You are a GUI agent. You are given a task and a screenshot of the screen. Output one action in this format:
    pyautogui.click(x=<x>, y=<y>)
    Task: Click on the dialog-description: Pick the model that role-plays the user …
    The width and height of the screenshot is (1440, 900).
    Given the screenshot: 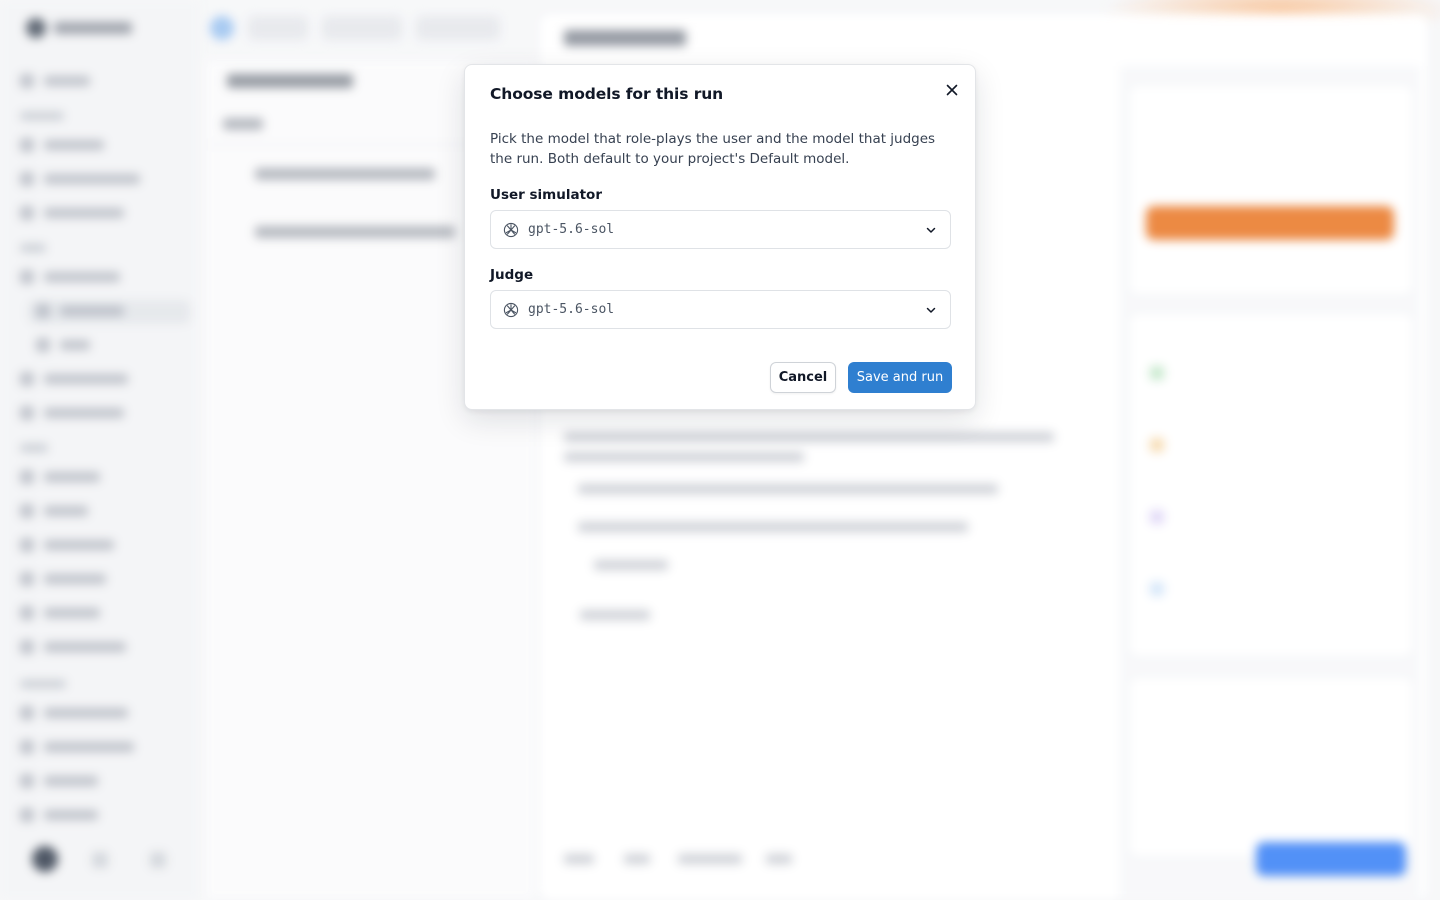 What is the action you would take?
    pyautogui.click(x=713, y=149)
    